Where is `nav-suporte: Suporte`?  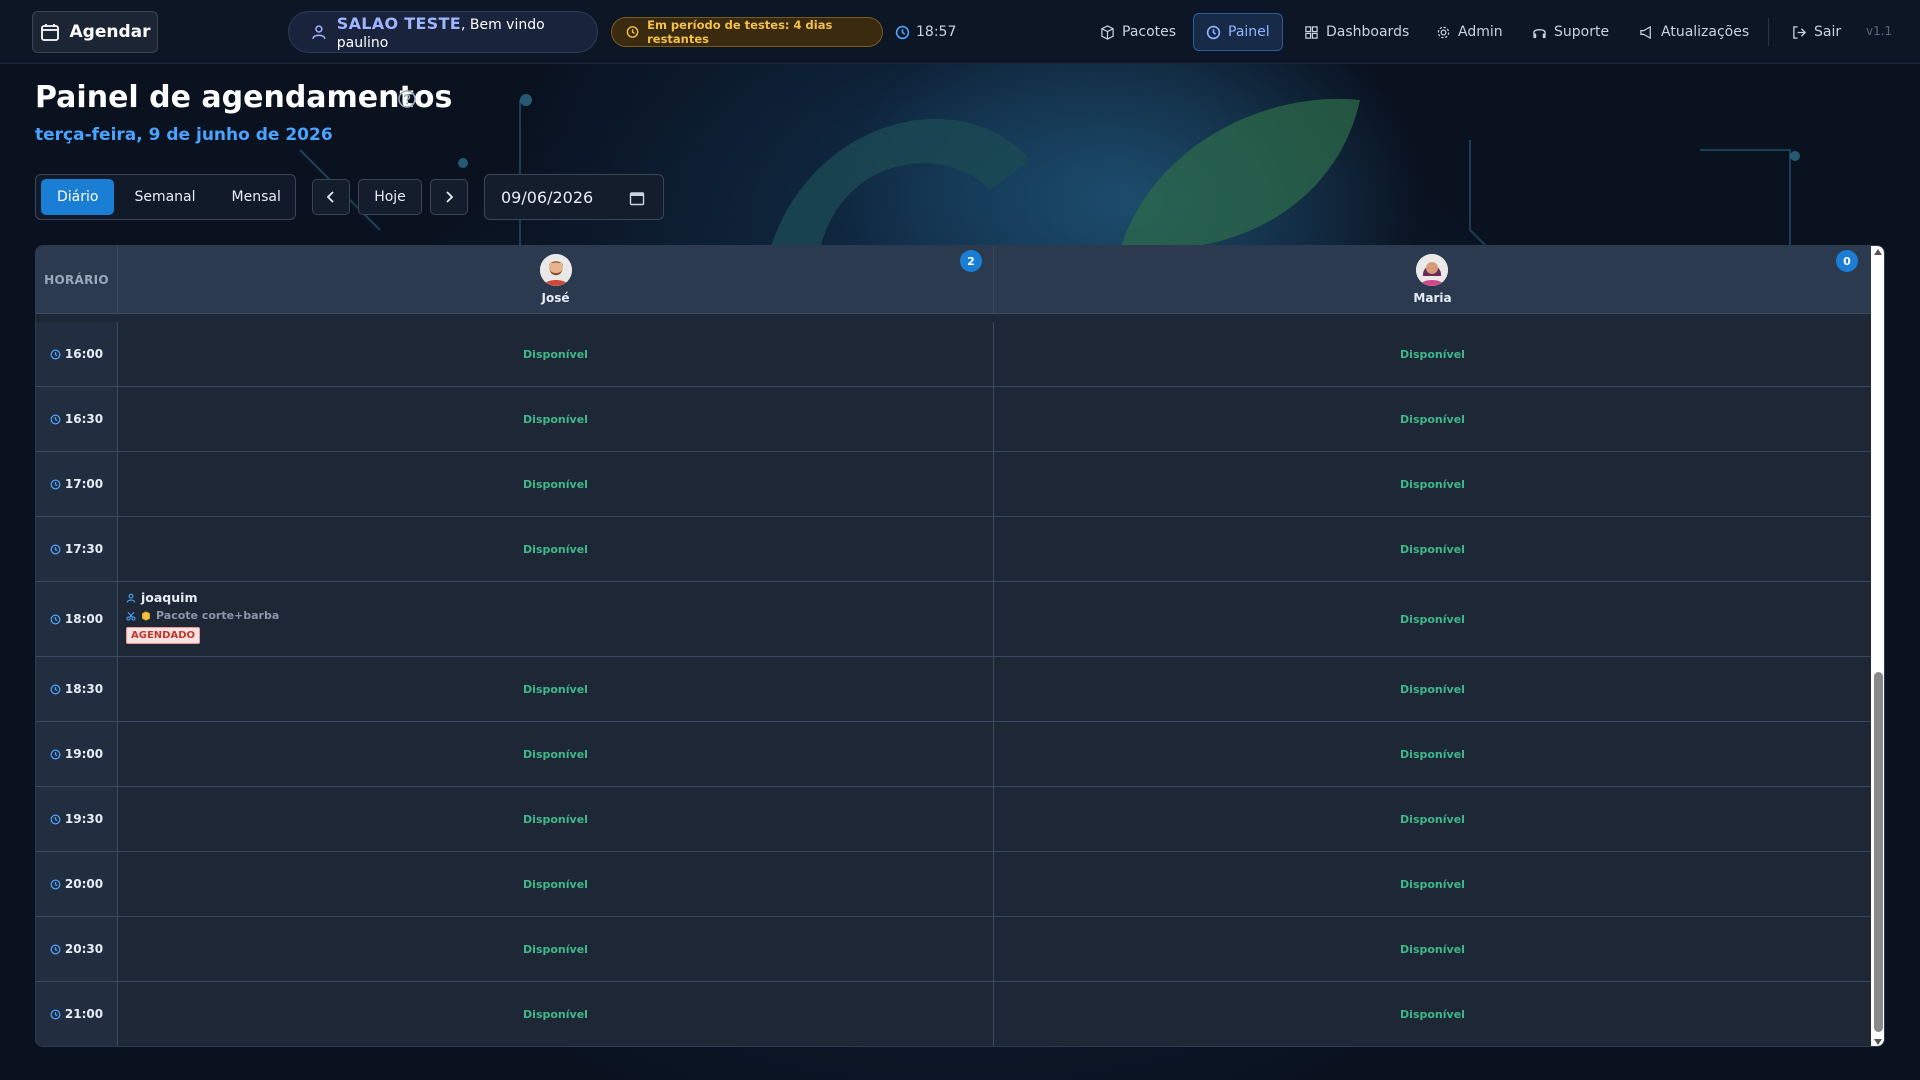 nav-suporte: Suporte is located at coordinates (1570, 32).